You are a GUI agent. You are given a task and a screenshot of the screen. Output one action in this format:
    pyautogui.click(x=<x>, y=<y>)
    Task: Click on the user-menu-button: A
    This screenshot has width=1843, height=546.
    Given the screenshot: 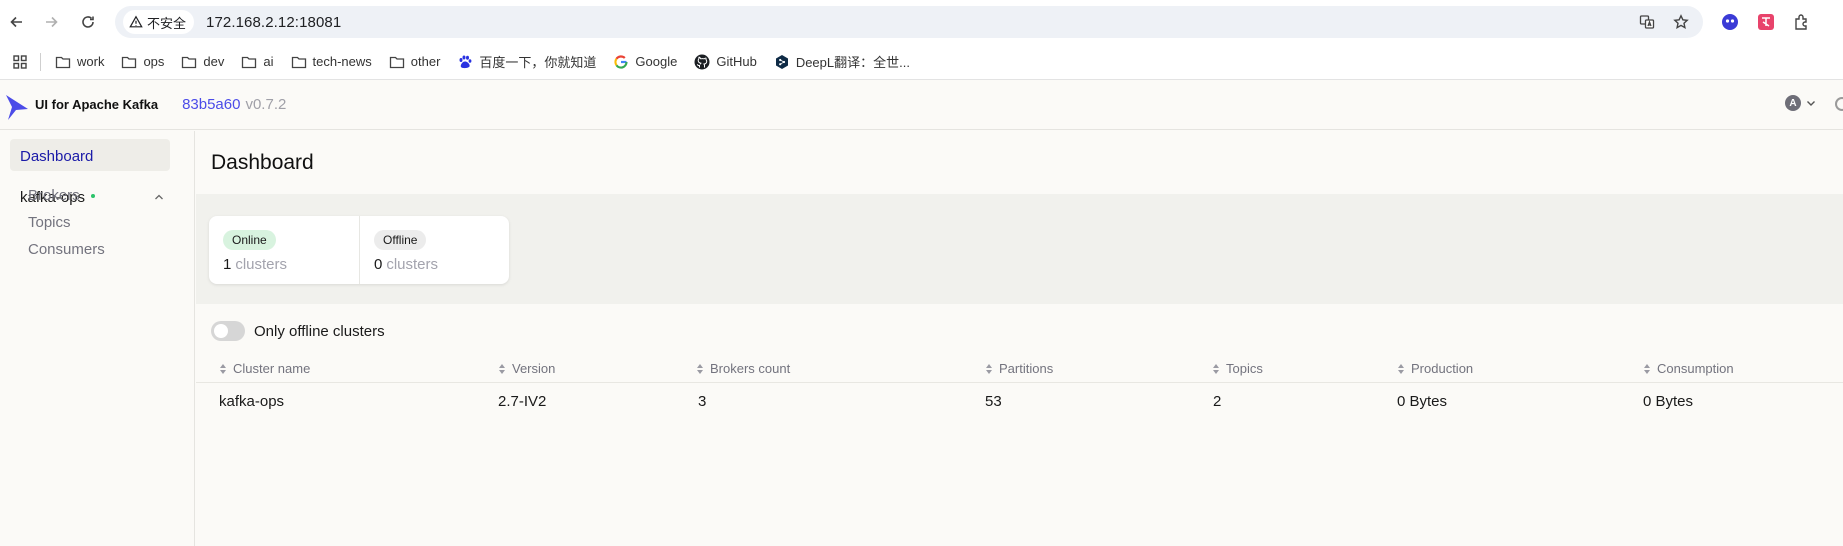 What is the action you would take?
    pyautogui.click(x=1801, y=103)
    